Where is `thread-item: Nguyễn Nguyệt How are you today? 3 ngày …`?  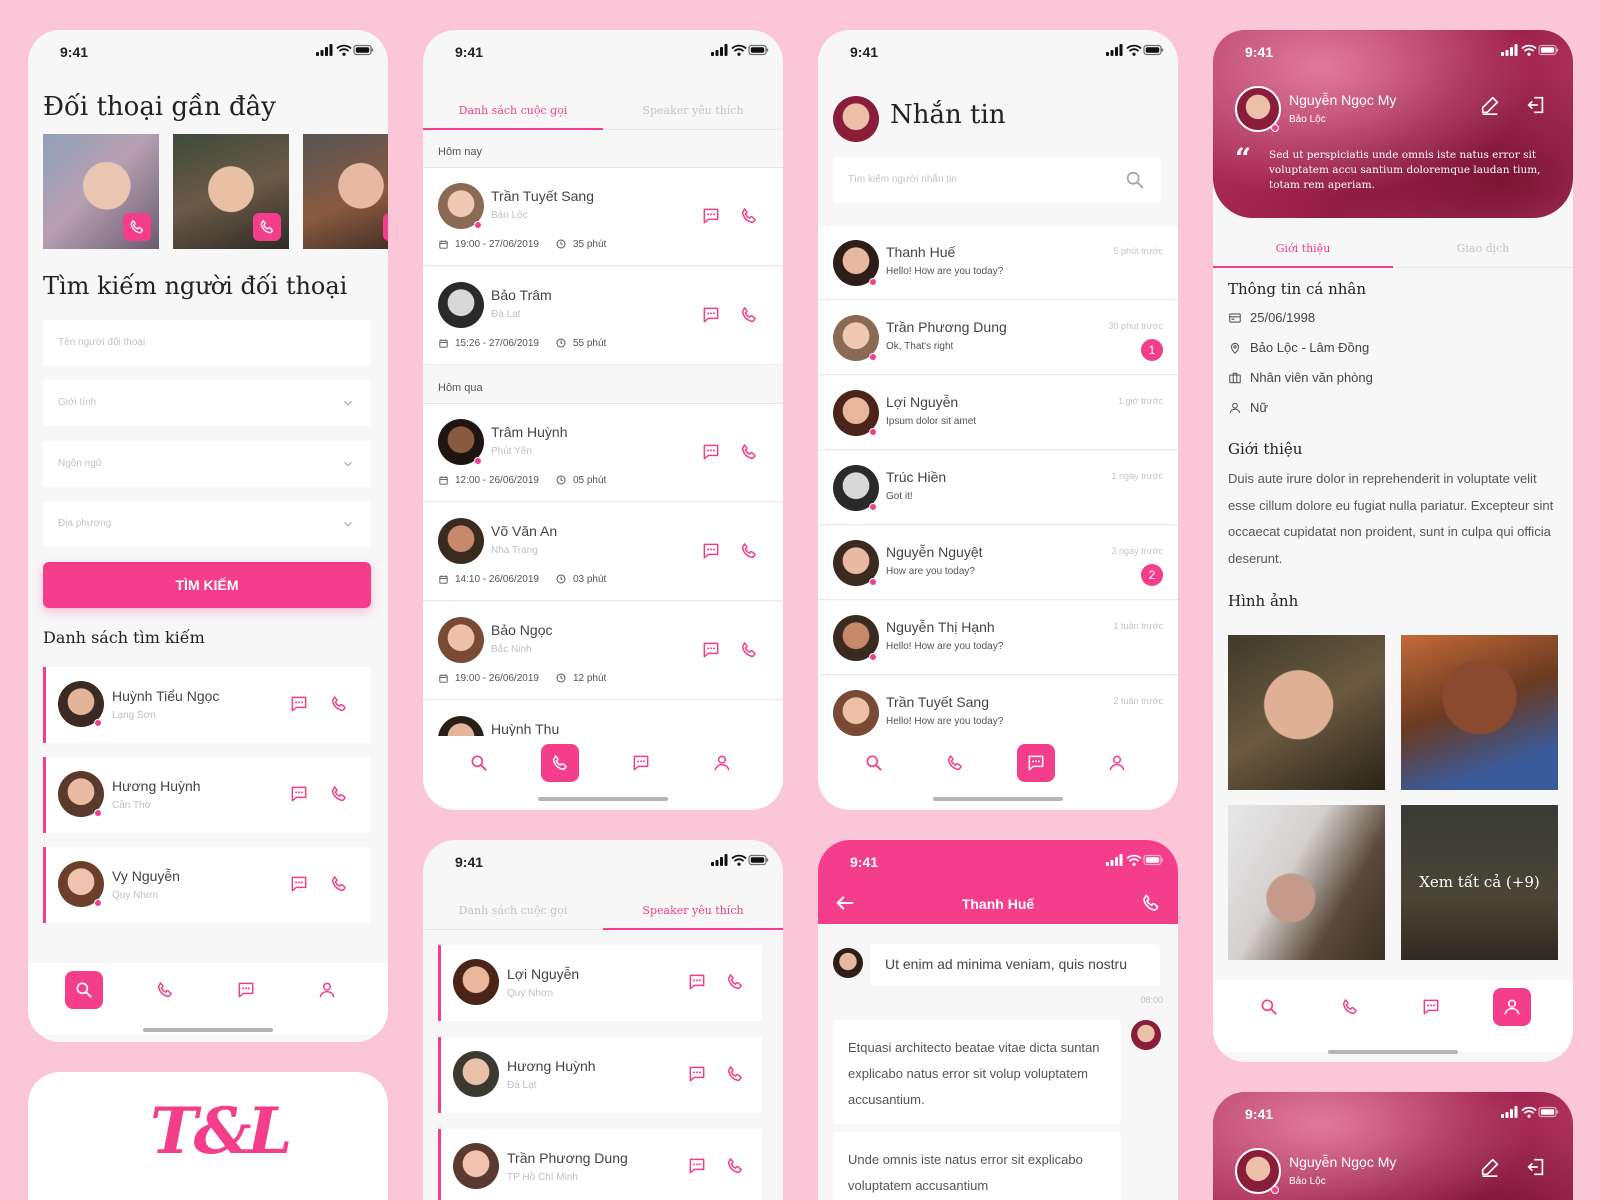
thread-item: Nguyễn Nguyệt How are you today? 3 ngày … is located at coordinates (998, 563).